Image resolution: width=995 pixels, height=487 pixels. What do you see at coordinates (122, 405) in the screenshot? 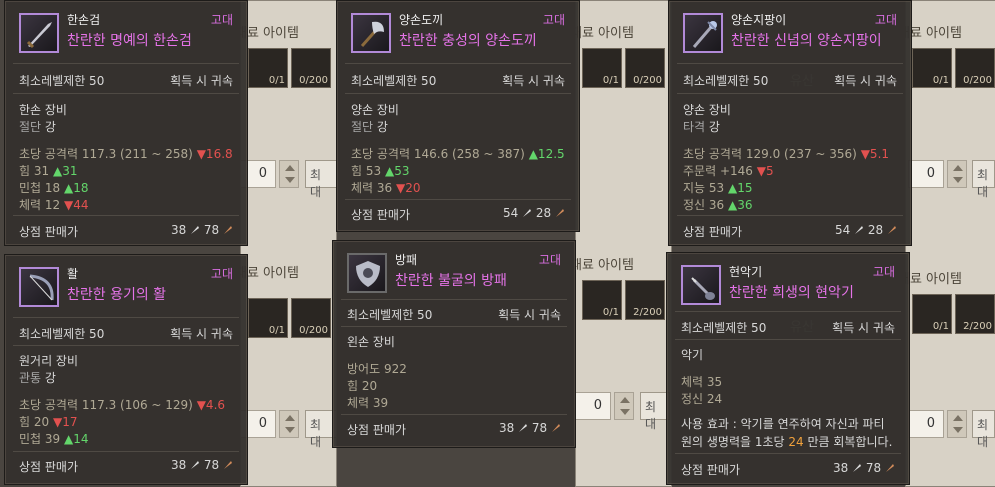
I see `stat-row: 초당 공격력 117.3 (106 ~ 129) ▼4.6` at bounding box center [122, 405].